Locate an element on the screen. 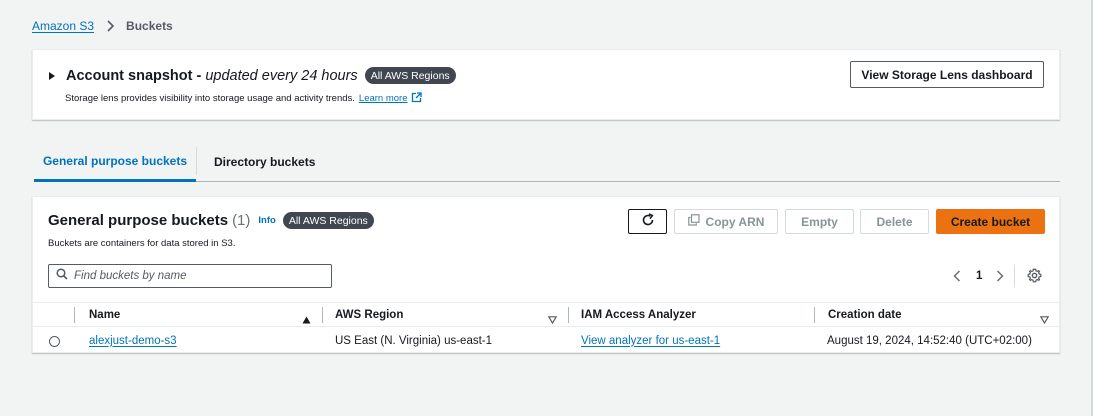 The image size is (1093, 416). pager-divider is located at coordinates (1014, 276).